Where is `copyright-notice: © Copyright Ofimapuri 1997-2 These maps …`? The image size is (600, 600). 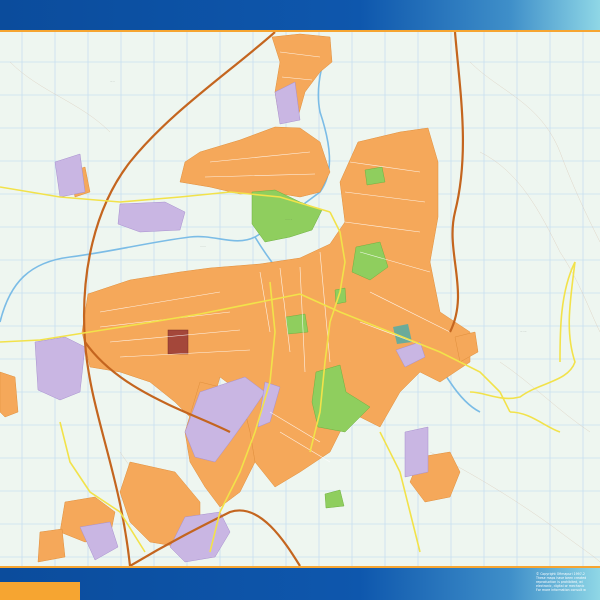
copyright-notice: © Copyright Ofimapuri 1997-2 These maps … is located at coordinates (565, 582).